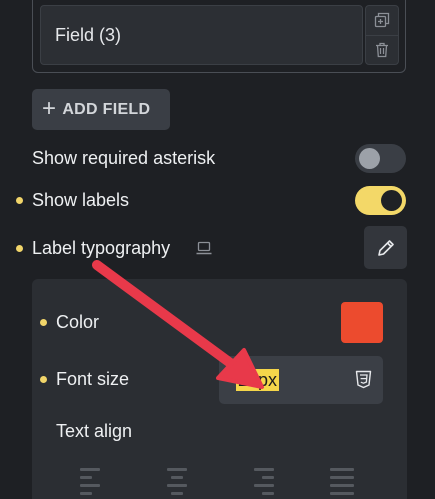 Image resolution: width=435 pixels, height=499 pixels. I want to click on required-asterisk-toggle, so click(380, 158).